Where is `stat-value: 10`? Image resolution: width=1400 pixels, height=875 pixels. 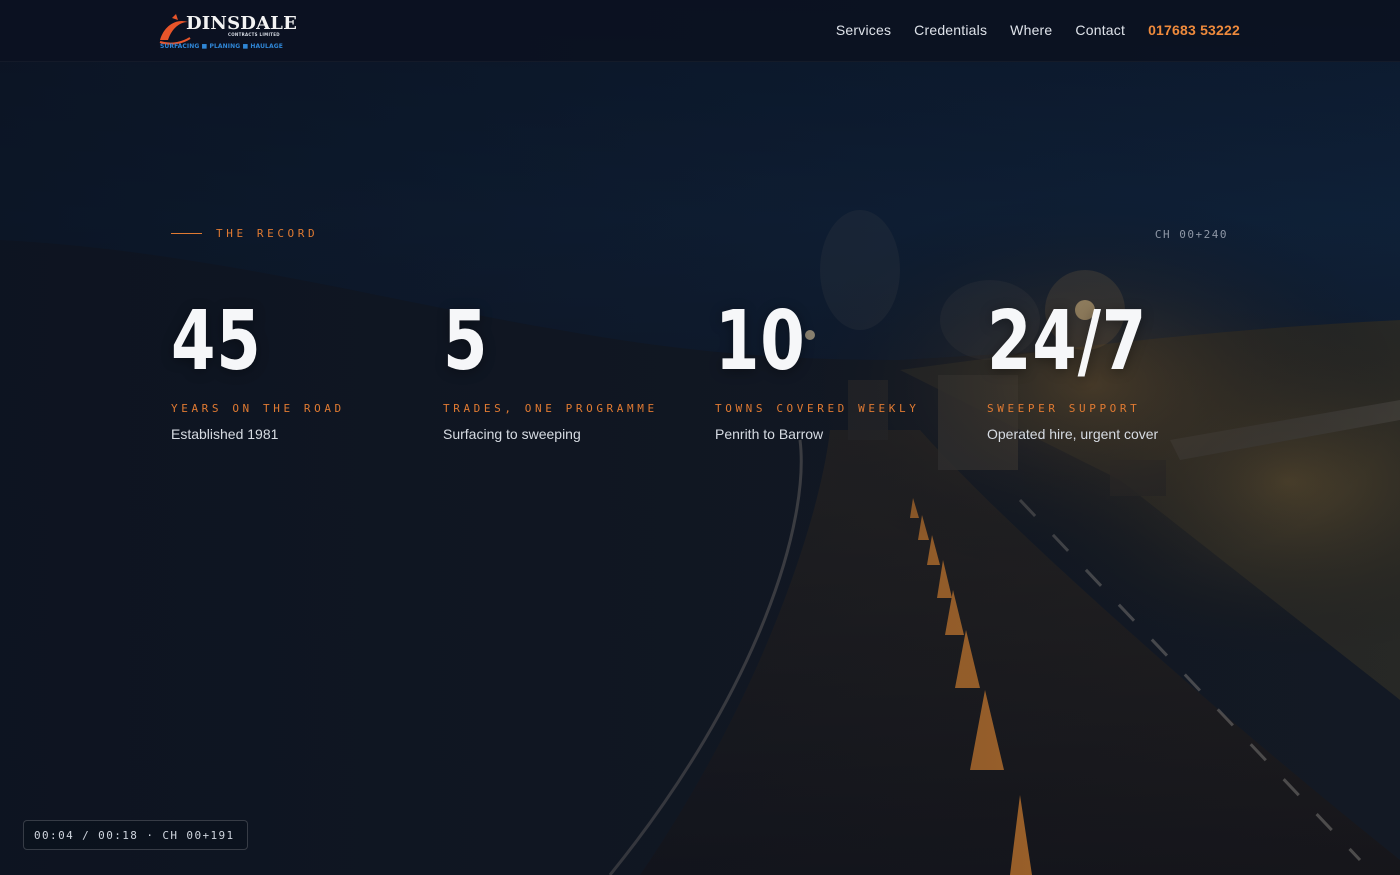 stat-value: 10 is located at coordinates (760, 341).